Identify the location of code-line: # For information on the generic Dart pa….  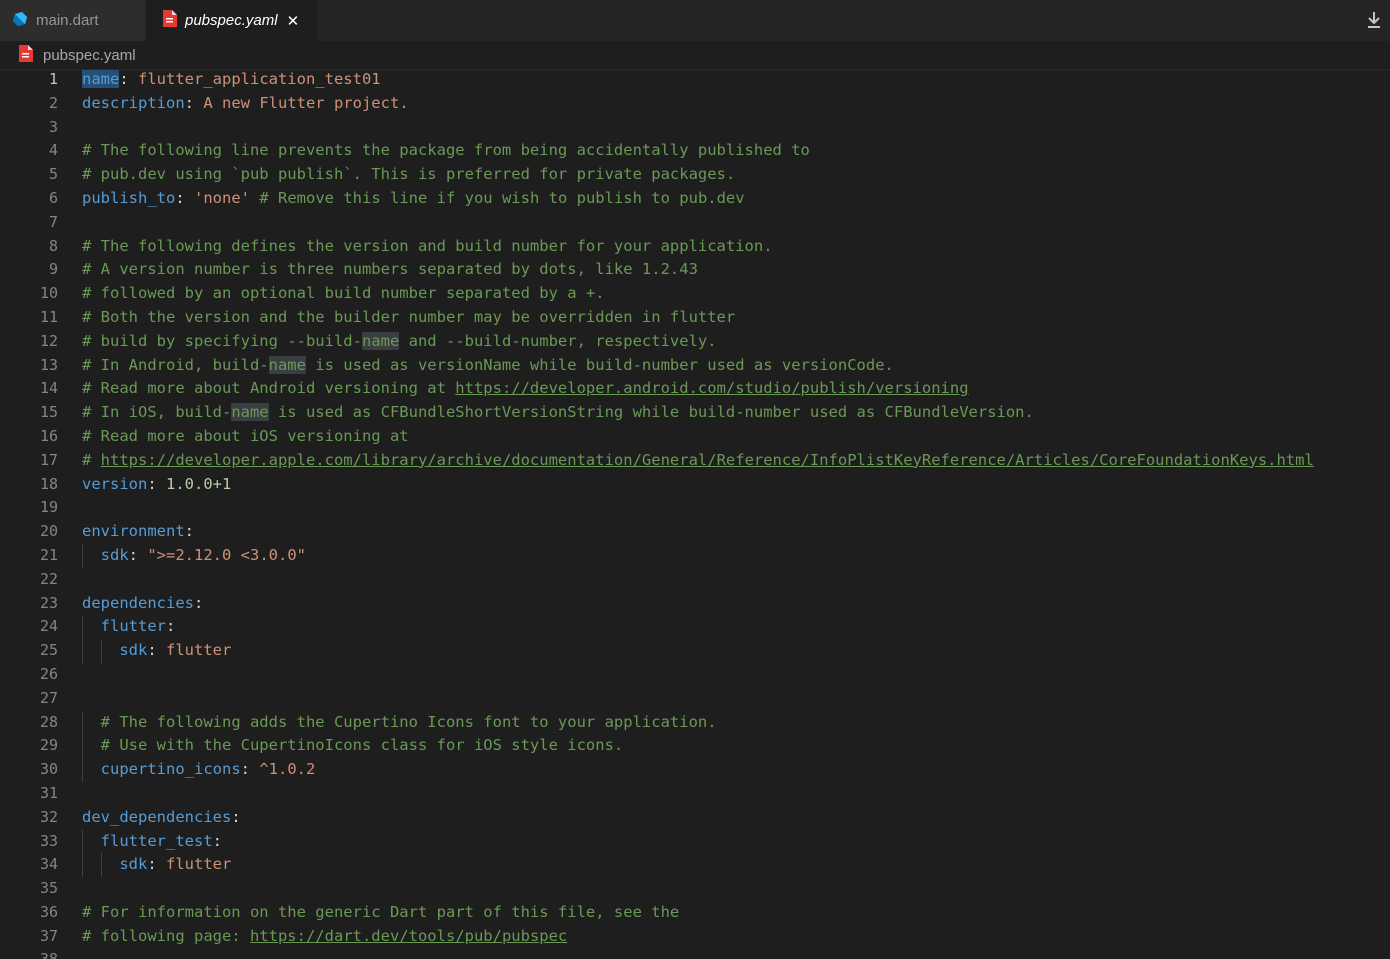
(736, 913).